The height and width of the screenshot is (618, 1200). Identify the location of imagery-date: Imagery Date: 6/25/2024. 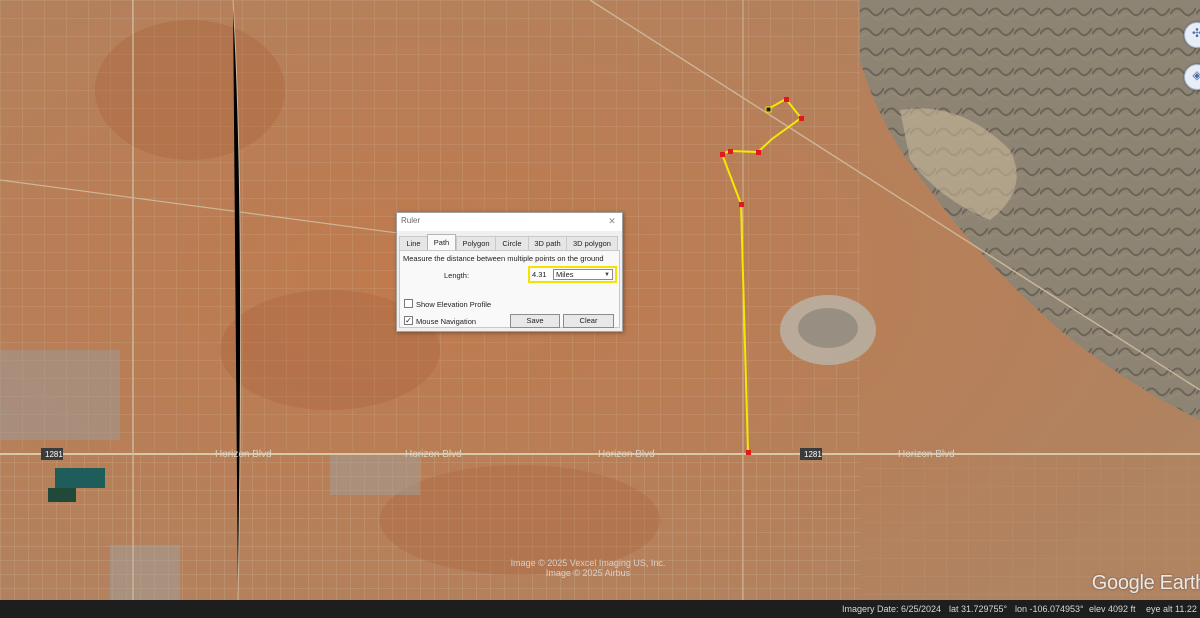
(892, 609).